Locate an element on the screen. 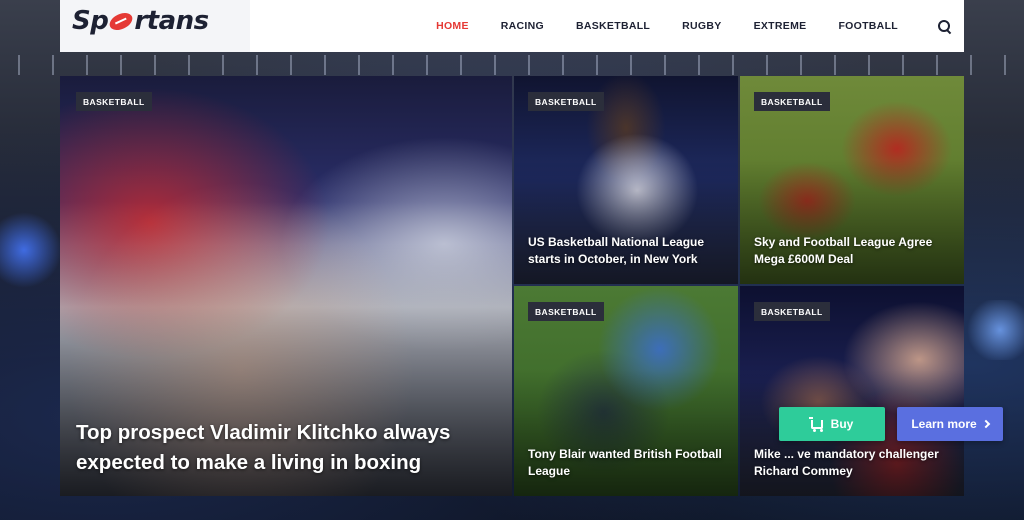 Image resolution: width=1024 pixels, height=520 pixels. nav-item-rugby: RUGBY is located at coordinates (701, 26).